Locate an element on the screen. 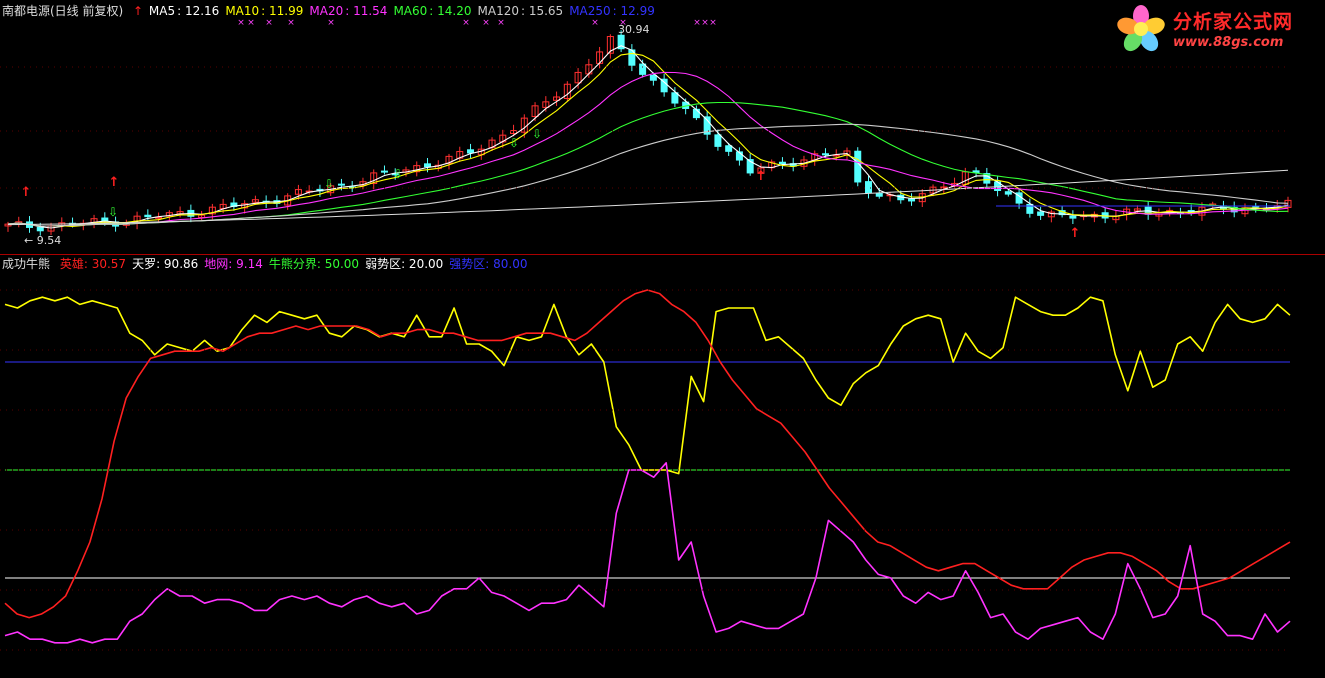 Image resolution: width=1325 pixels, height=678 pixels. indicator-legend-item: 地网: 9.14 is located at coordinates (233, 264).